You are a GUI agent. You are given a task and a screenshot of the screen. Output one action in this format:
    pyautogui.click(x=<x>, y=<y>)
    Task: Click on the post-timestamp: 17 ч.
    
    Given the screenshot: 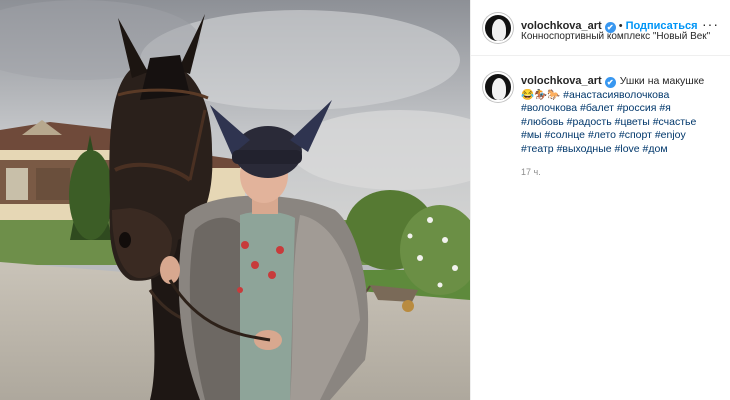 What is the action you would take?
    pyautogui.click(x=531, y=172)
    